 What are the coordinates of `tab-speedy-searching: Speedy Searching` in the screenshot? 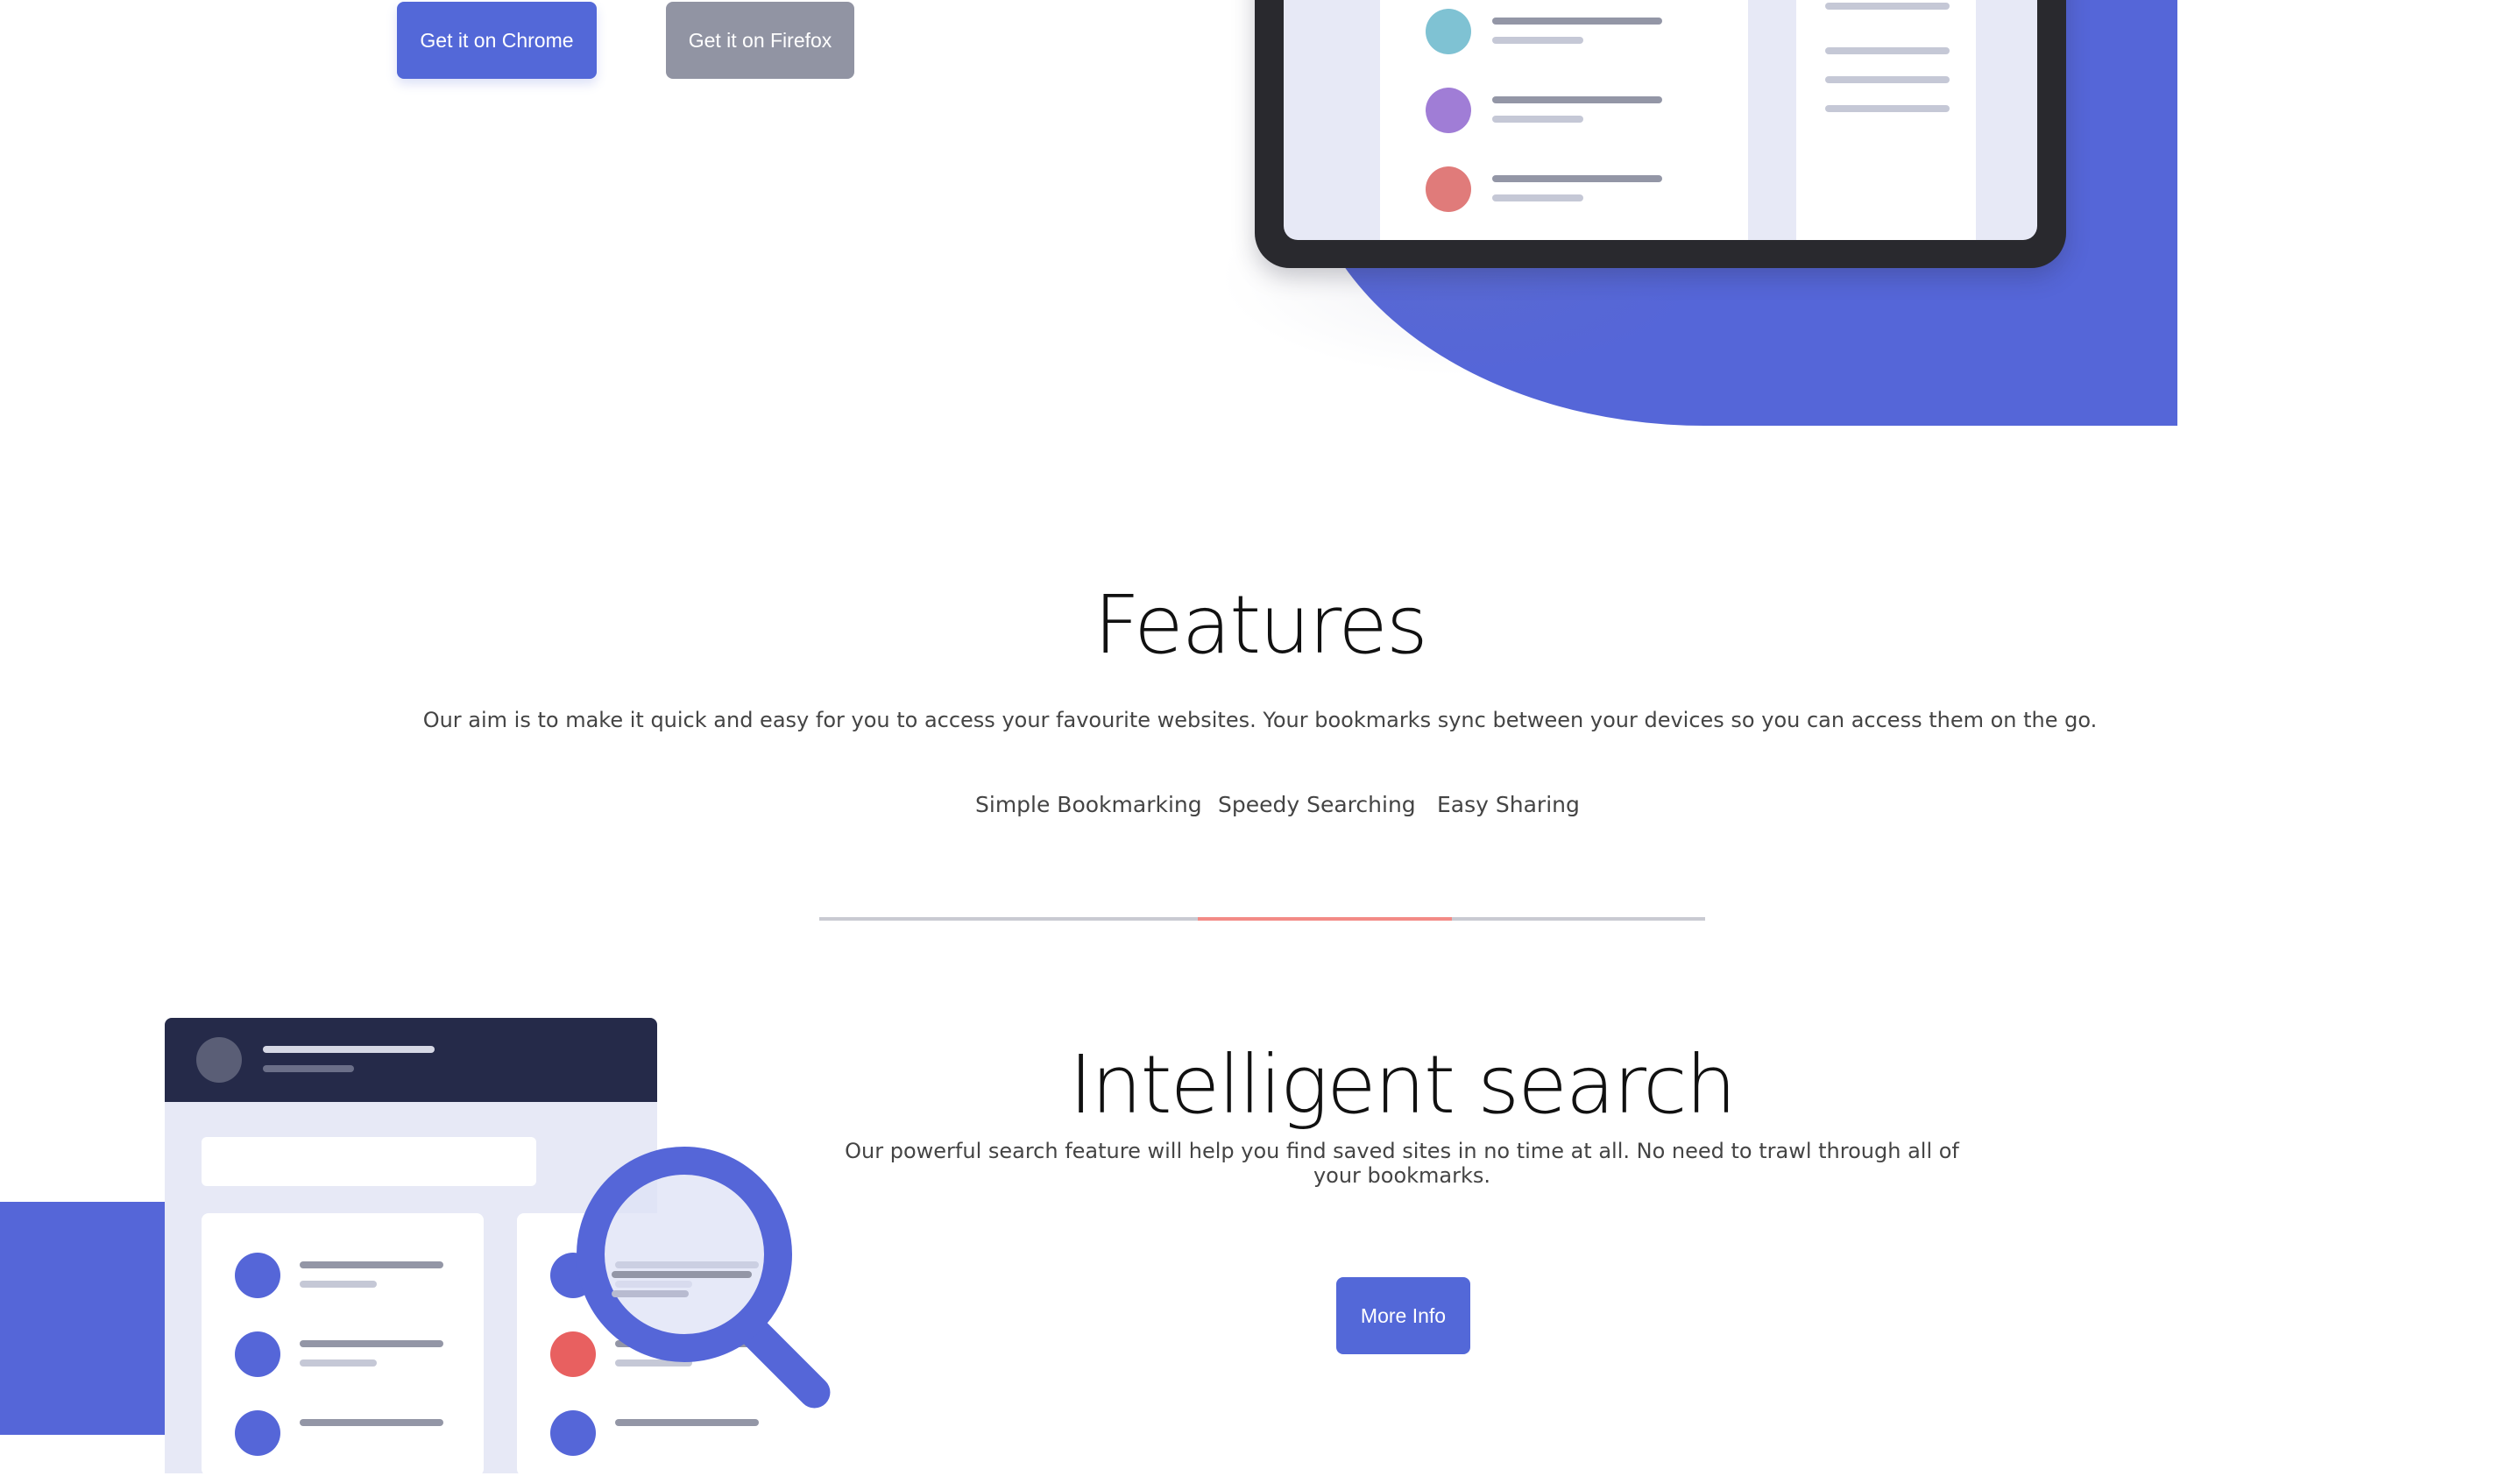 It's located at (1317, 805).